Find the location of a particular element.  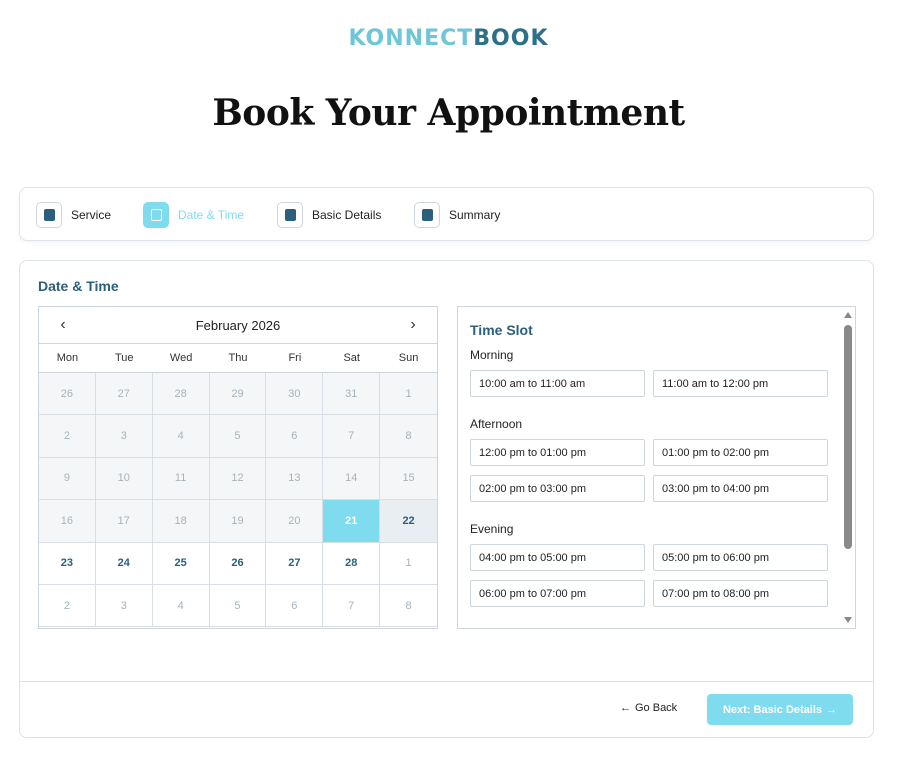

calendar-day: 16 is located at coordinates (67, 521).